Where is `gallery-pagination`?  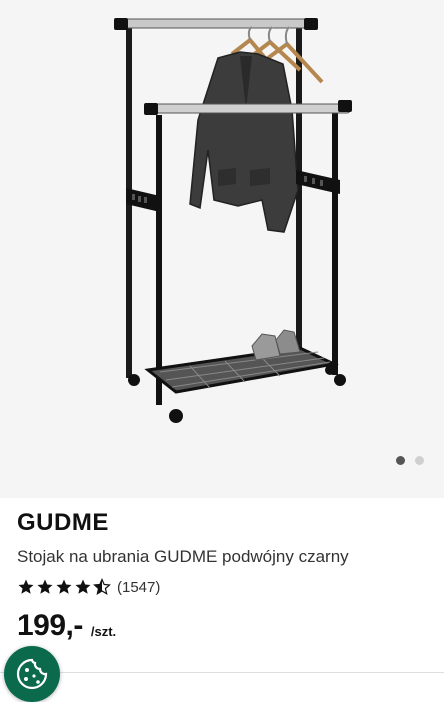 gallery-pagination is located at coordinates (410, 460).